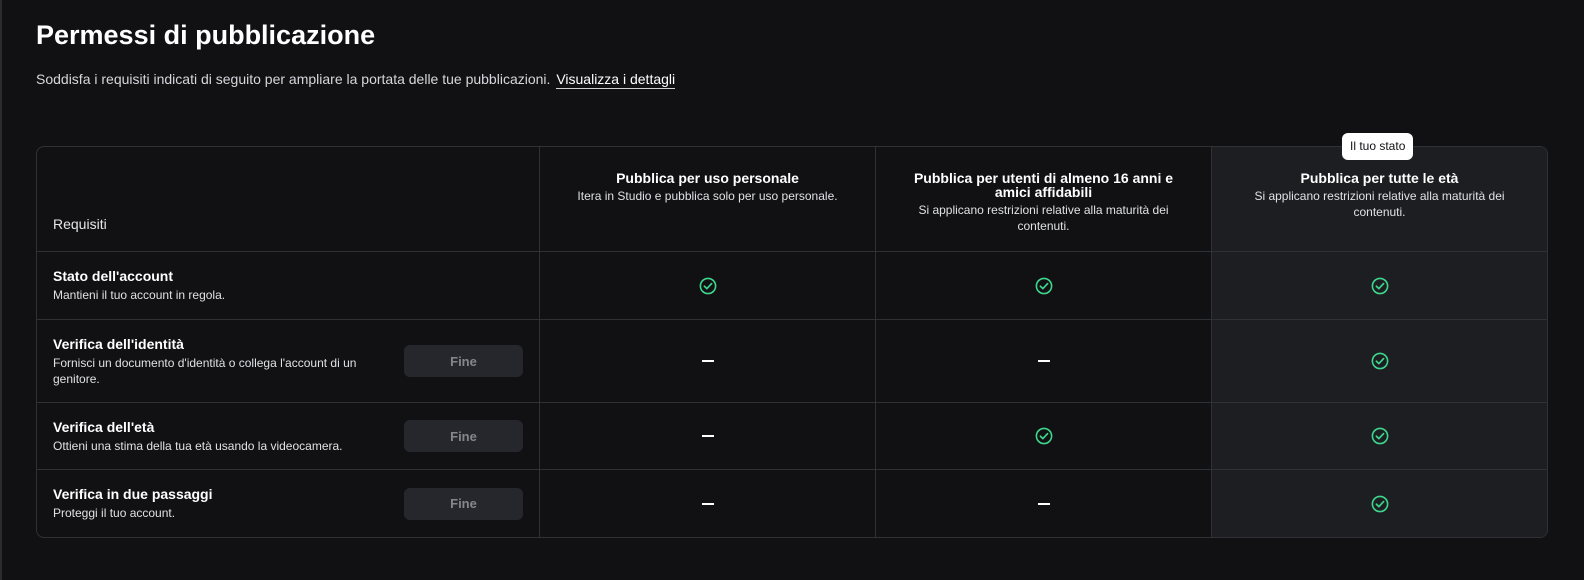 The height and width of the screenshot is (580, 1584). I want to click on your-status-badge: Il tuo stato, so click(1378, 146).